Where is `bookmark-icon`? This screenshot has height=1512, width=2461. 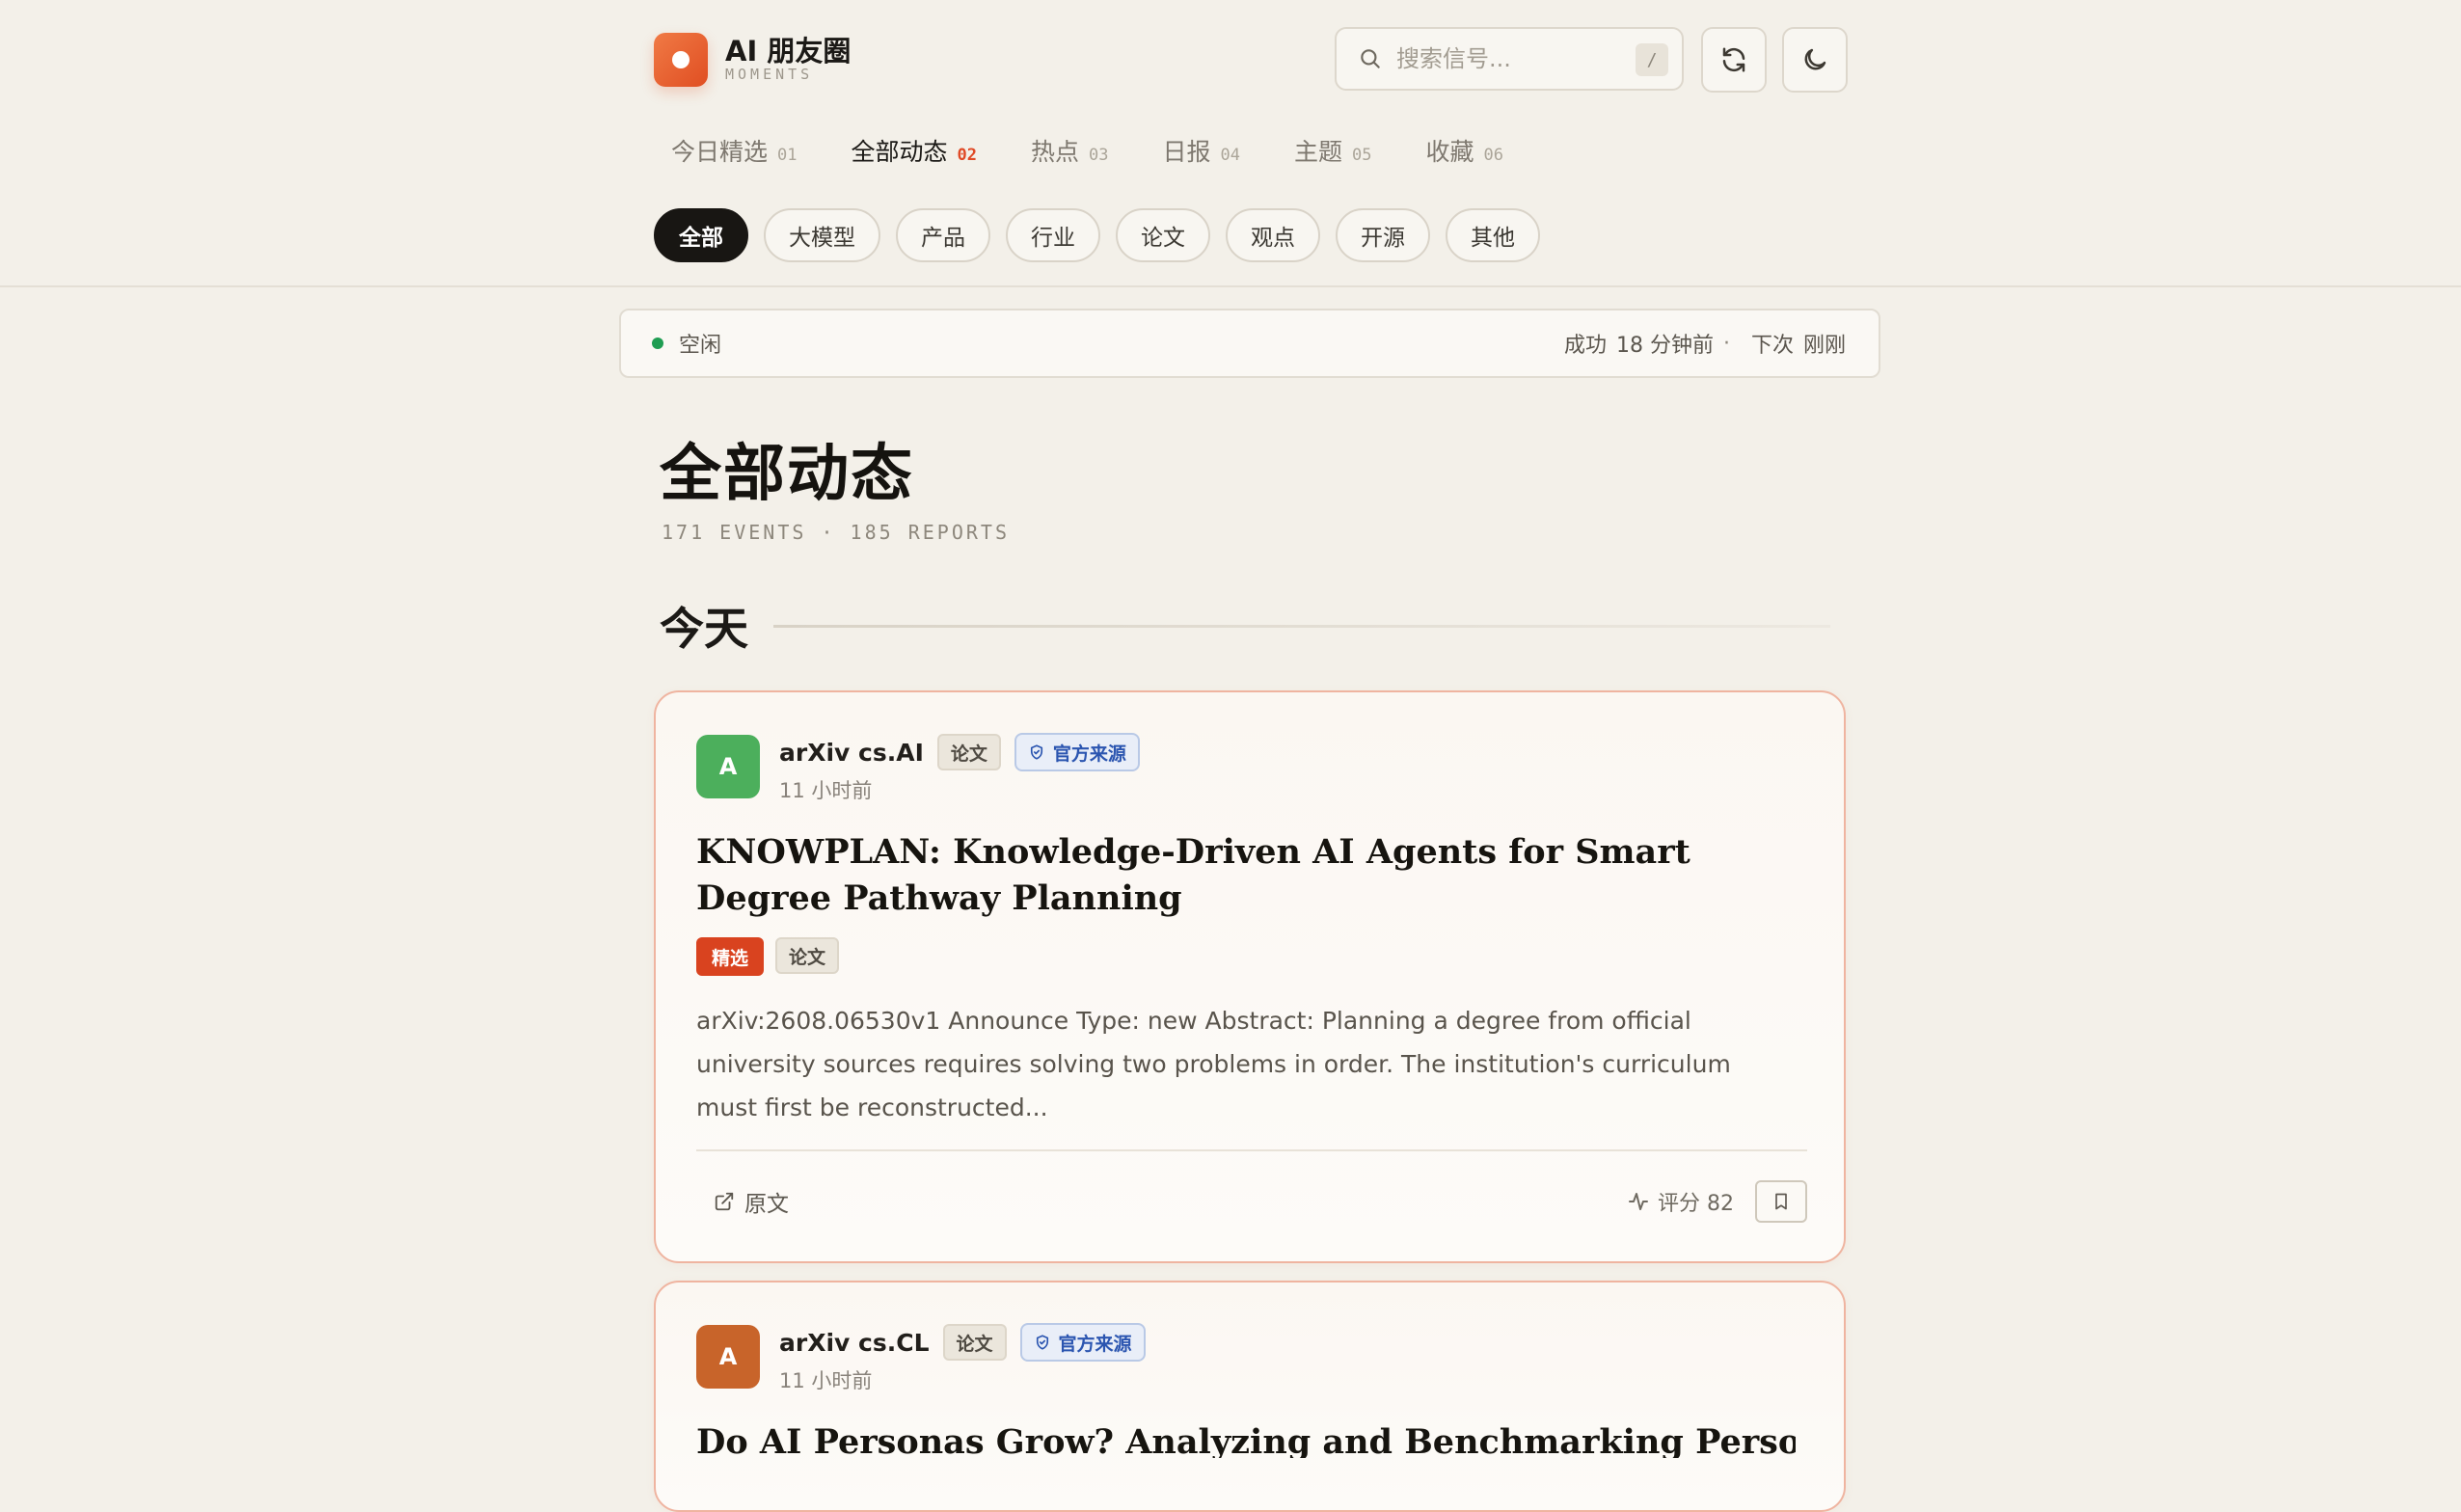 bookmark-icon is located at coordinates (1781, 1201).